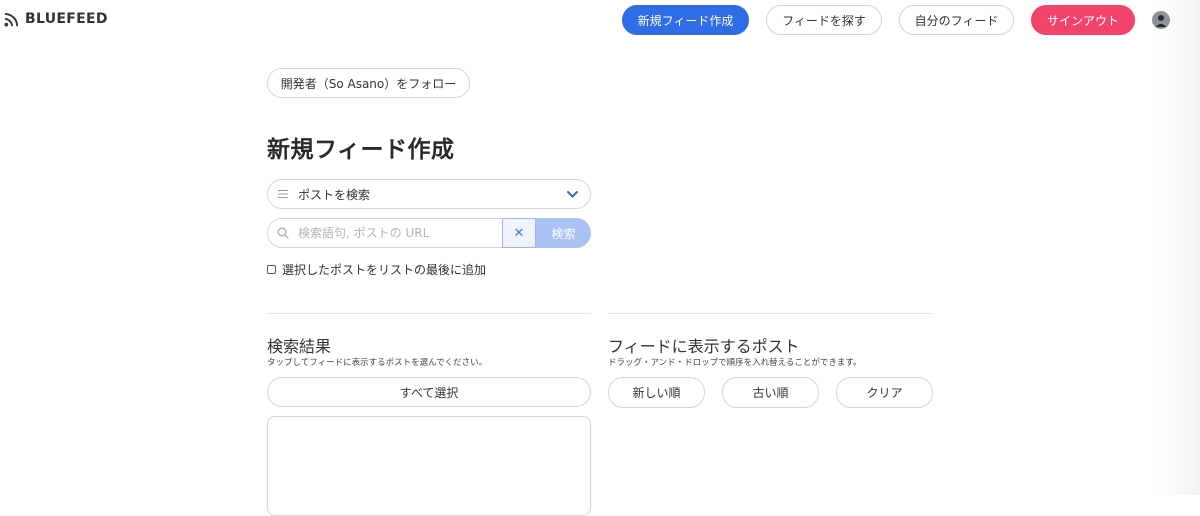  What do you see at coordinates (770, 313) in the screenshot?
I see `feed-posts-divider` at bounding box center [770, 313].